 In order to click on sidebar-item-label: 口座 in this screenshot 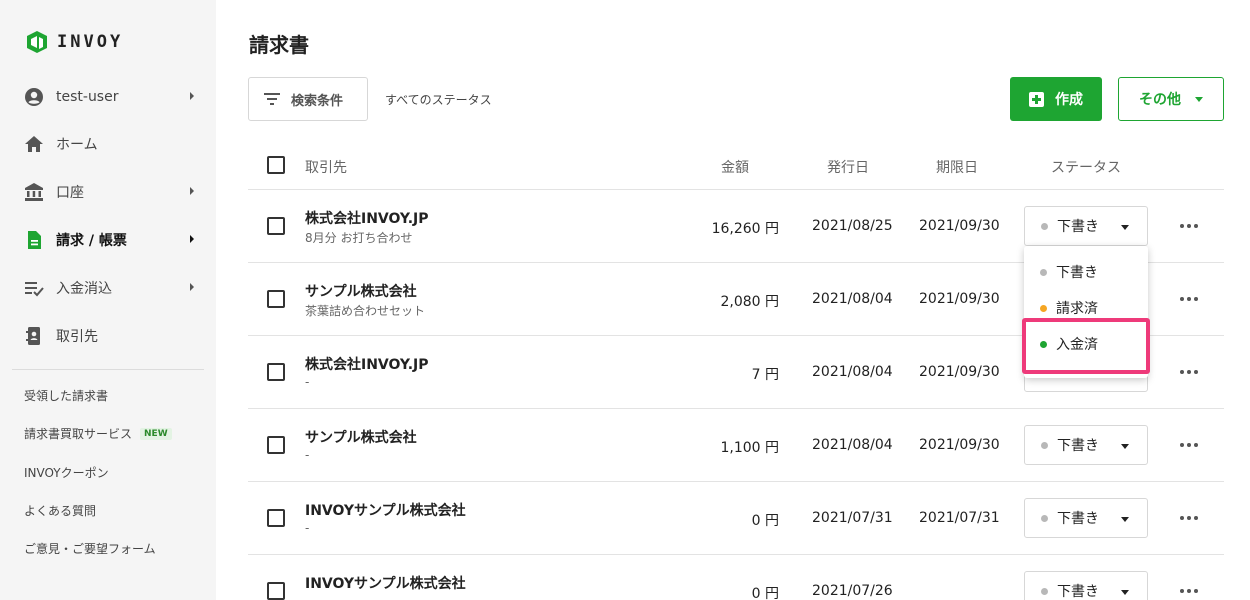, I will do `click(70, 193)`.